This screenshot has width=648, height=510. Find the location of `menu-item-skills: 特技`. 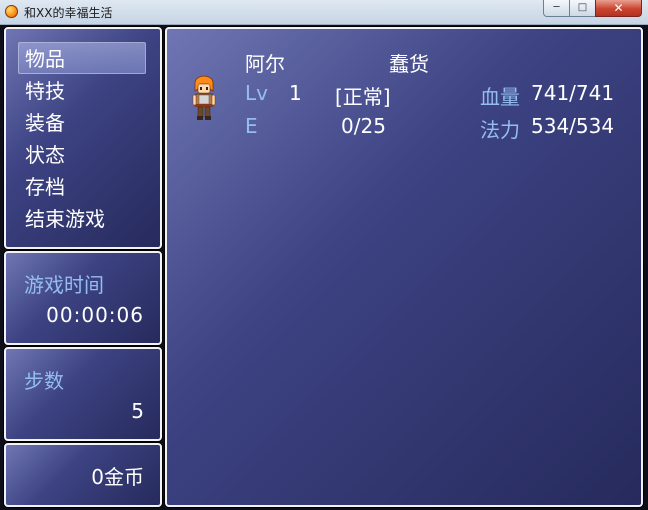

menu-item-skills: 特技 is located at coordinates (84, 91).